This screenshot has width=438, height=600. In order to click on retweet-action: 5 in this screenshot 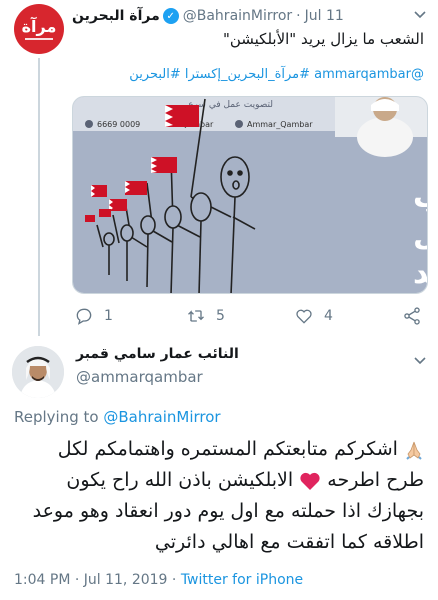, I will do `click(205, 316)`.